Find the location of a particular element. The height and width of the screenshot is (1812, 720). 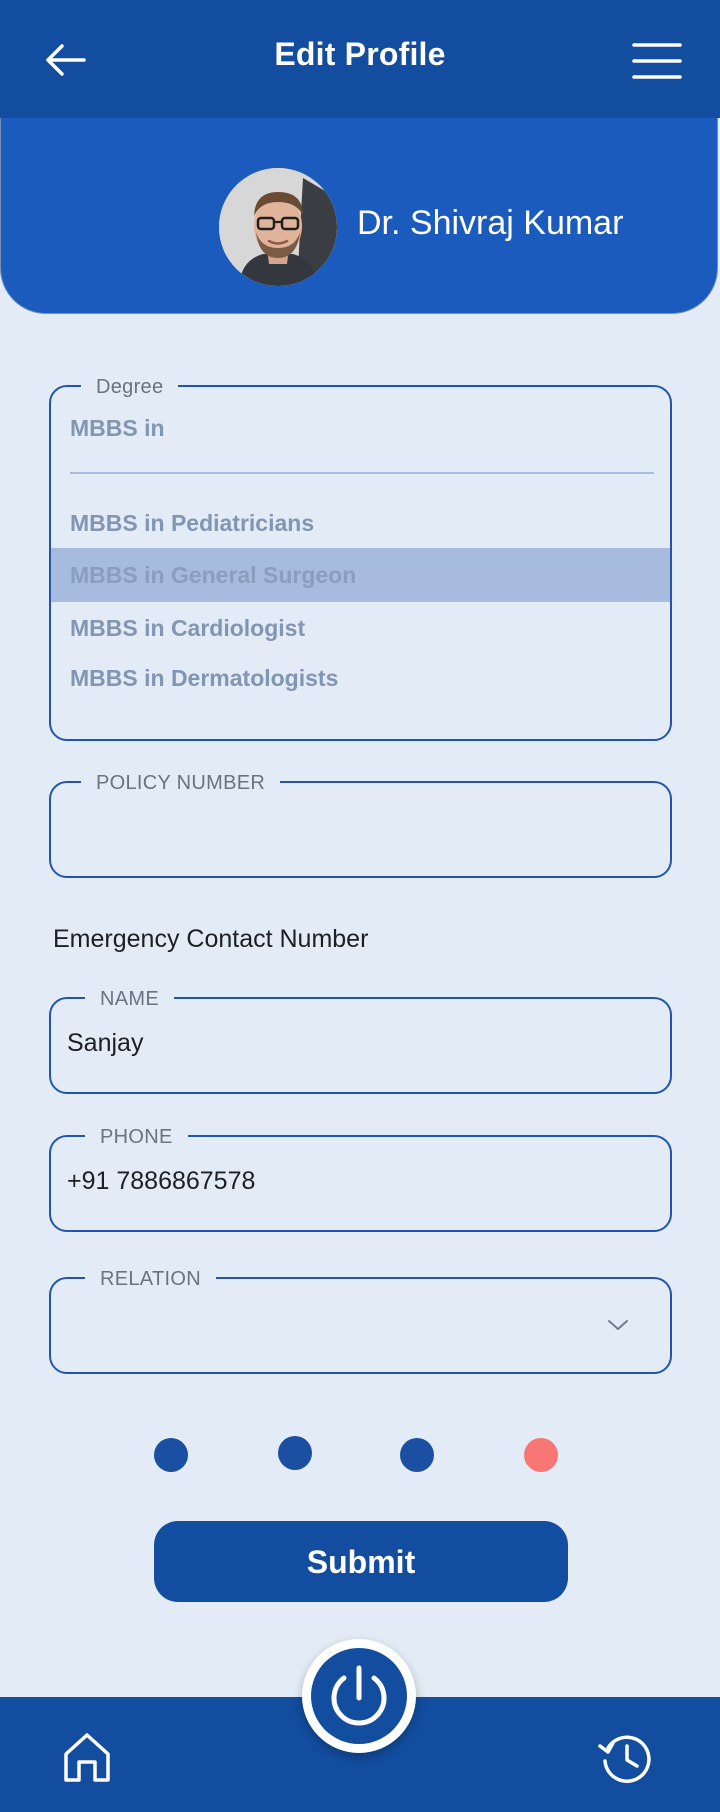

emergency-contact-heading: Emergency Contact Number is located at coordinates (211, 939).